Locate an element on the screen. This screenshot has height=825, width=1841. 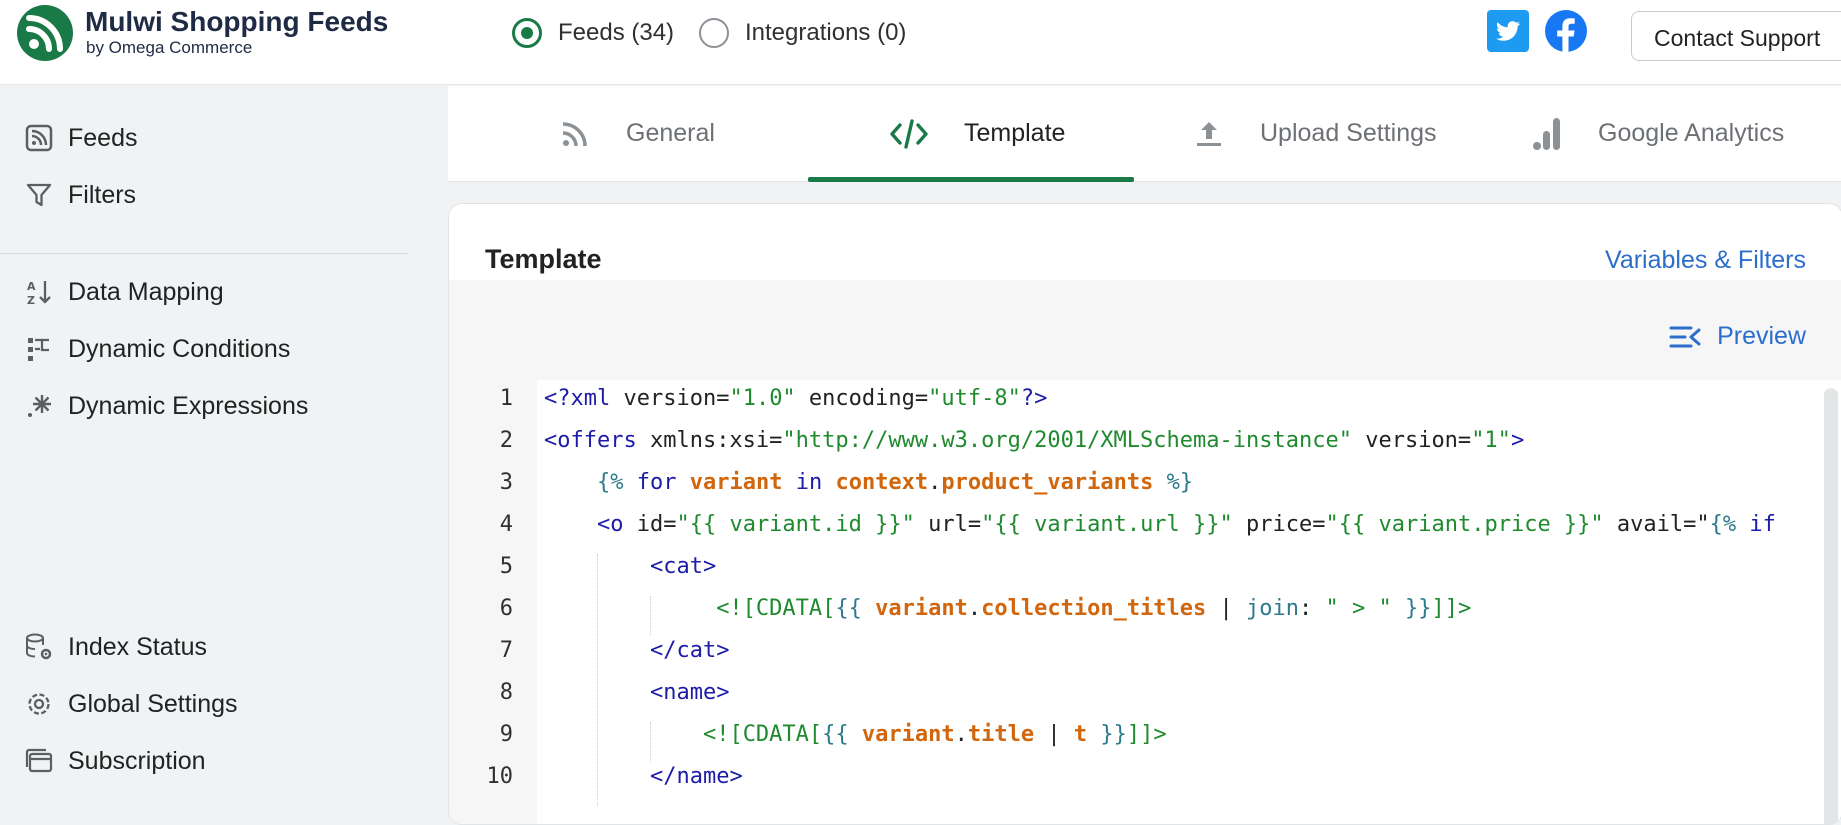
sidebar-item-dynamic-expressions: Dynamic Expressions is located at coordinates (165, 406).